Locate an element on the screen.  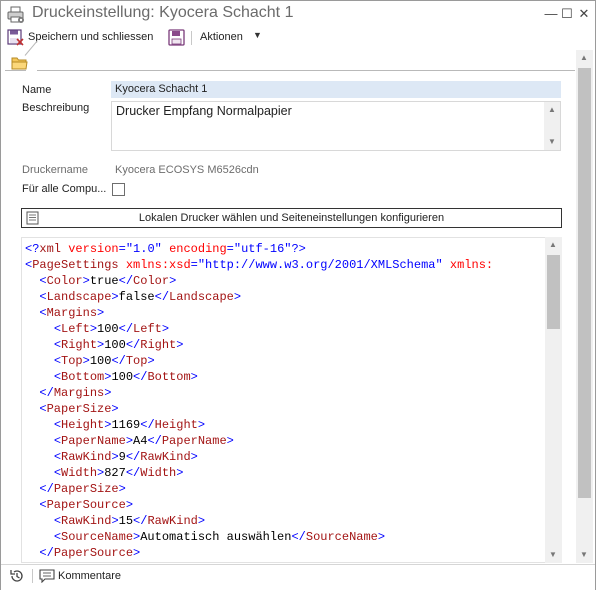
xml-editor-scrollbar: ▲ ▼ is located at coordinates (553, 400).